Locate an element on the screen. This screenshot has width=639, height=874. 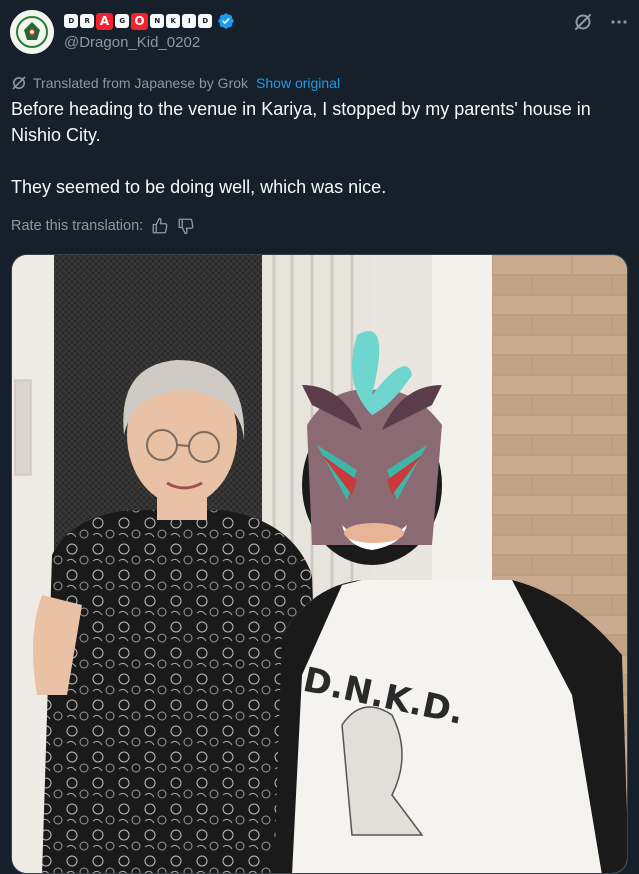
author-avatar is located at coordinates (32, 32).